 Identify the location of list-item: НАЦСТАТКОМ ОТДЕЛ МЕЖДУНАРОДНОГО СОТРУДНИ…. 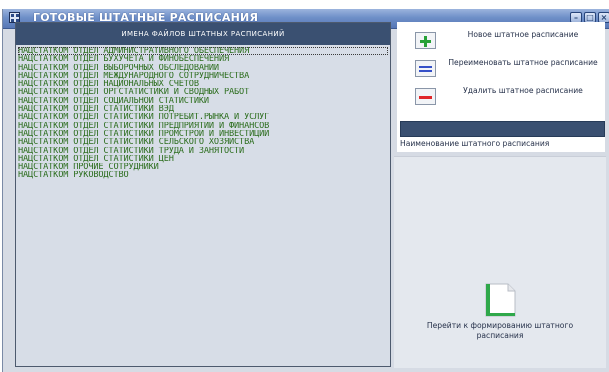
(203, 76).